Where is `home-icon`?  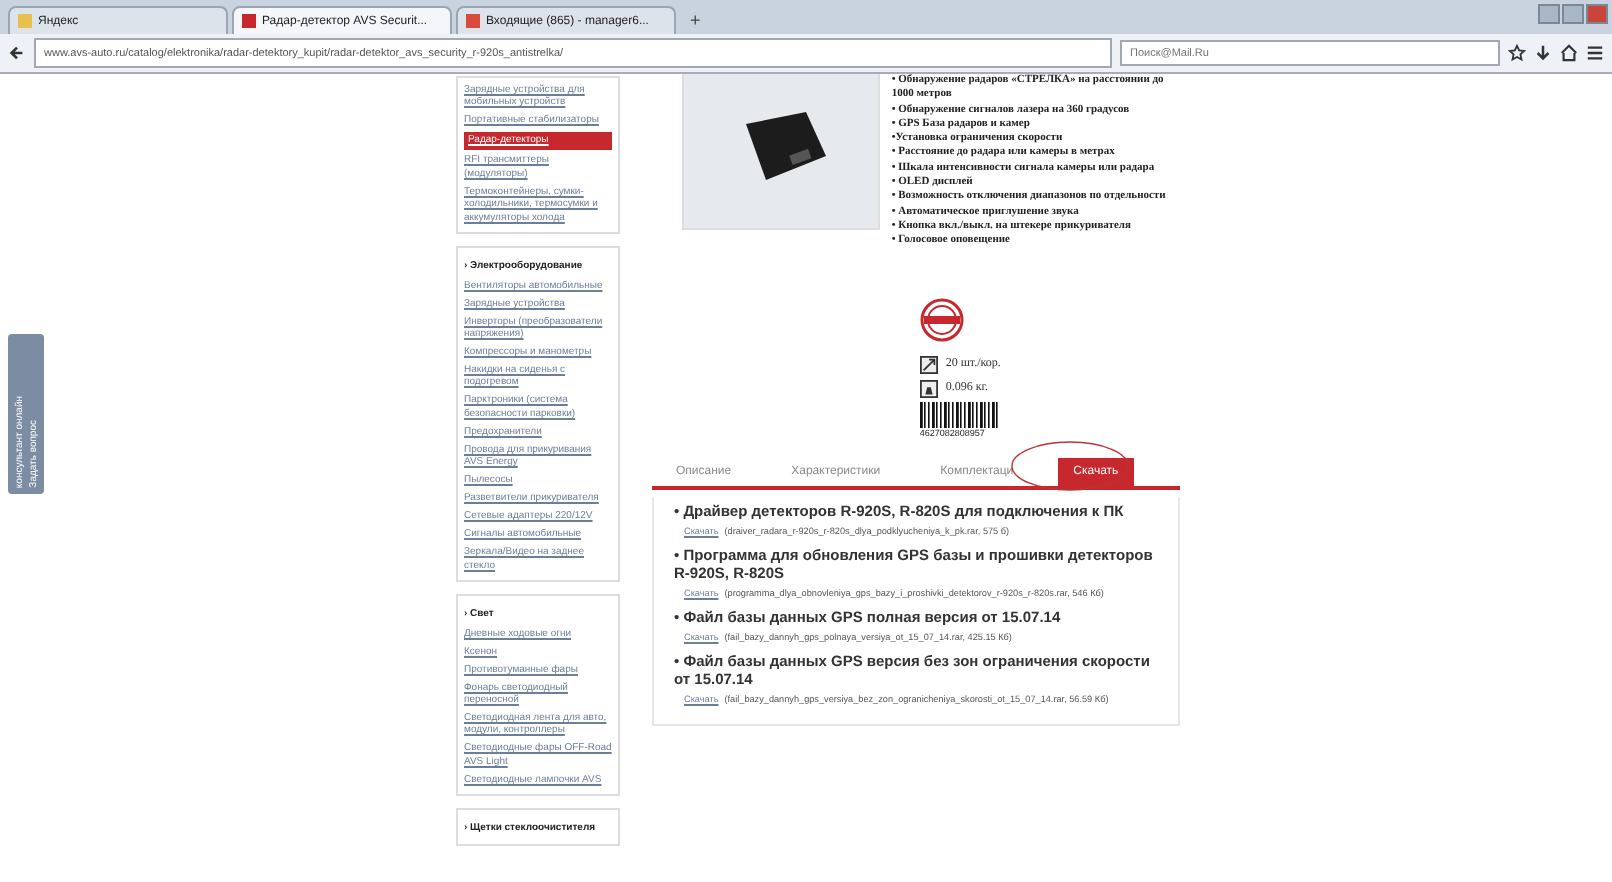 home-icon is located at coordinates (1569, 53).